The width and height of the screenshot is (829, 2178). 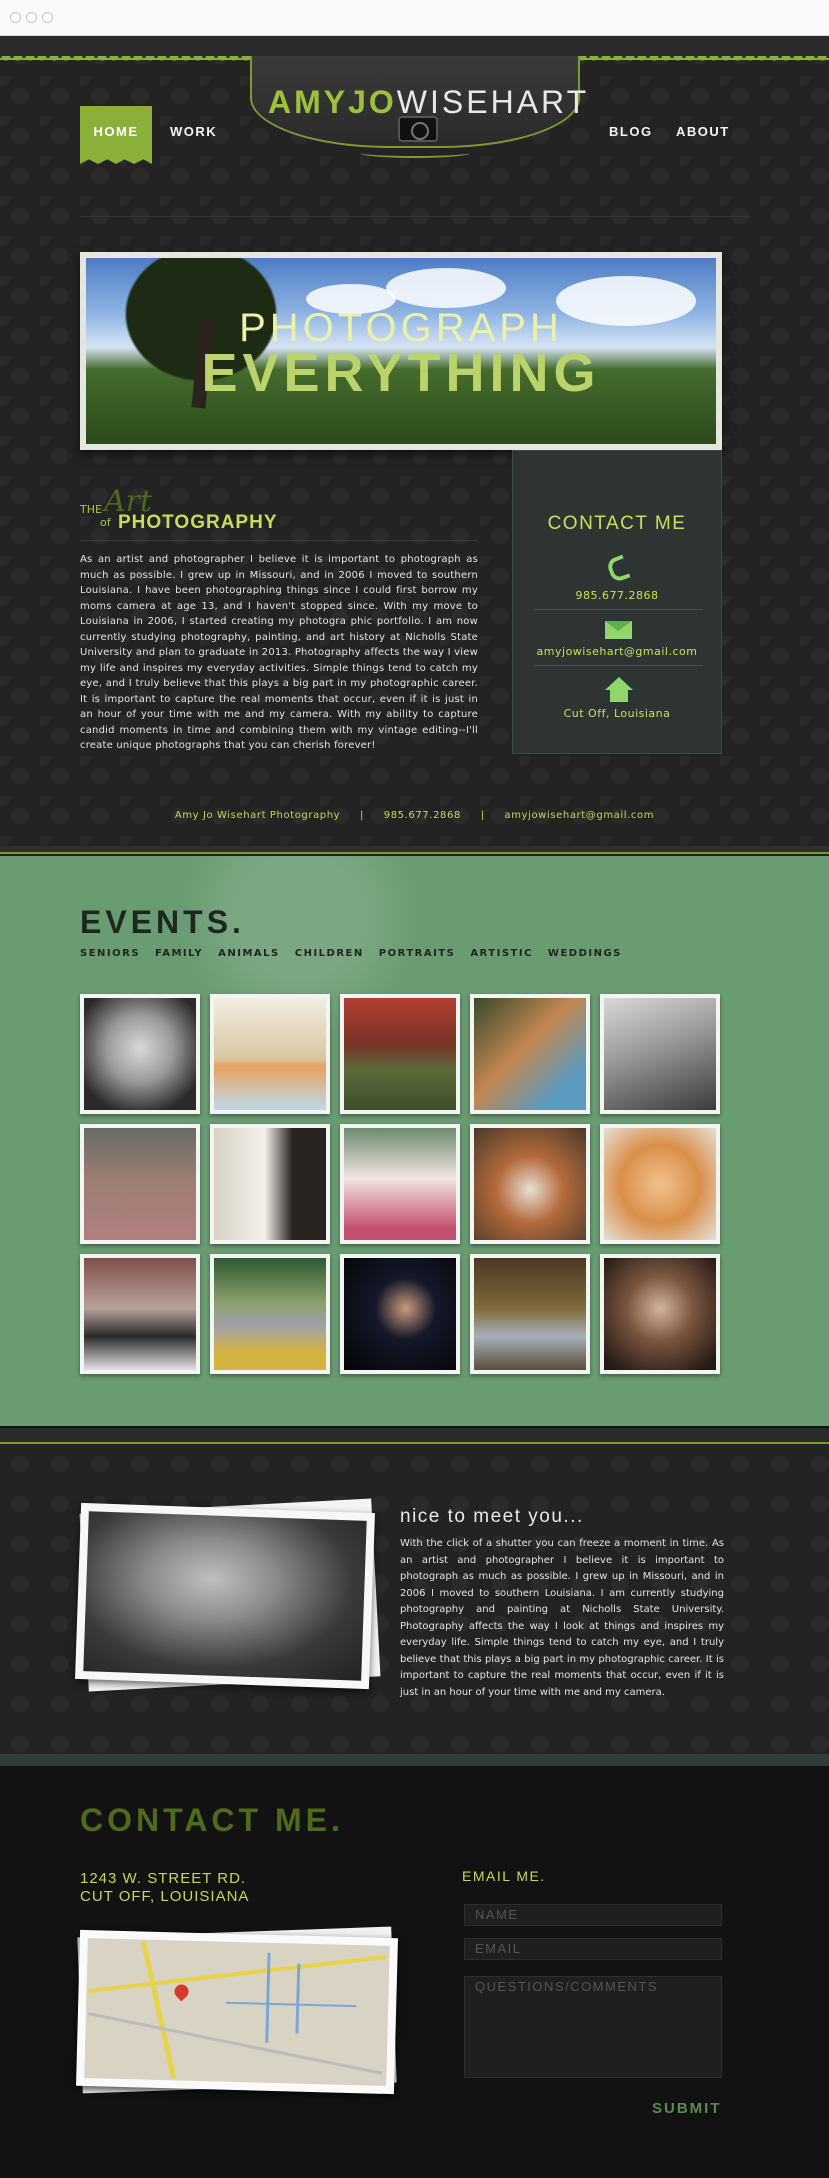 What do you see at coordinates (422, 815) in the screenshot?
I see `footer-phone: 985.677.2868` at bounding box center [422, 815].